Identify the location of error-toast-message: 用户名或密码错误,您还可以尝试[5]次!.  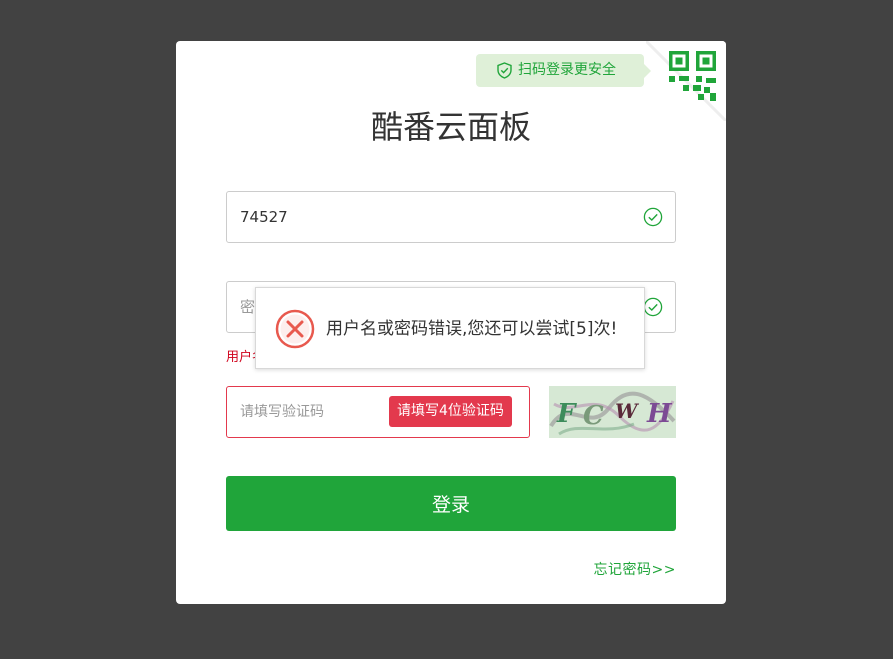
(472, 329).